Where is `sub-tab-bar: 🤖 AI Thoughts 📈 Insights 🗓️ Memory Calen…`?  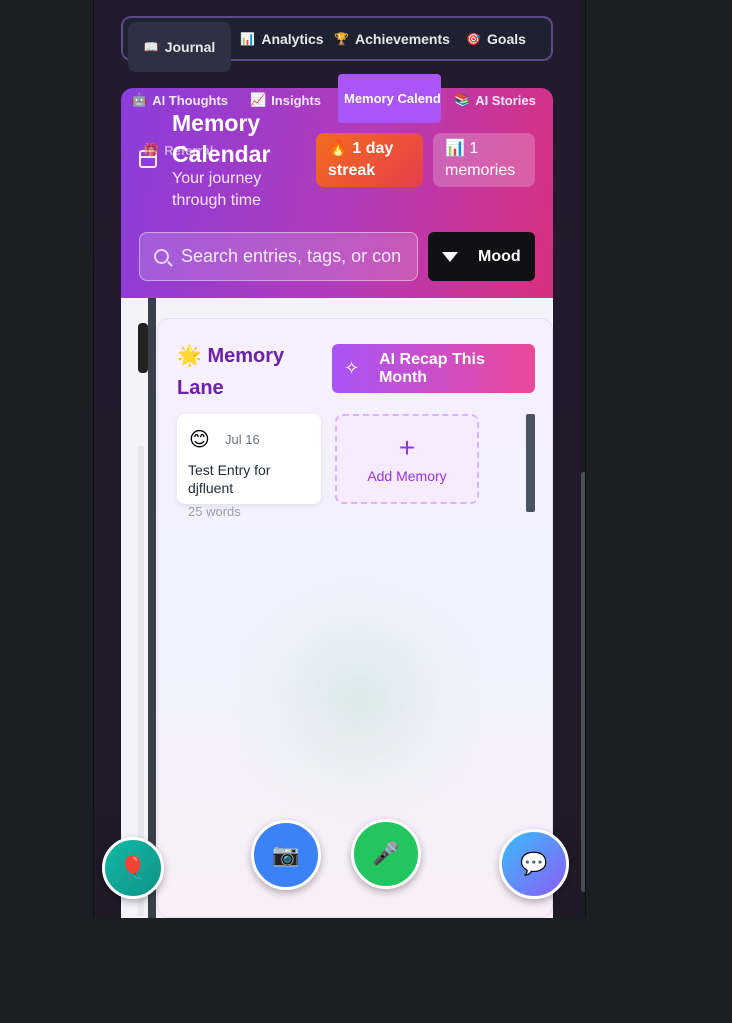
sub-tab-bar: 🤖 AI Thoughts 📈 Insights 🗓️ Memory Calen… is located at coordinates (337, 116).